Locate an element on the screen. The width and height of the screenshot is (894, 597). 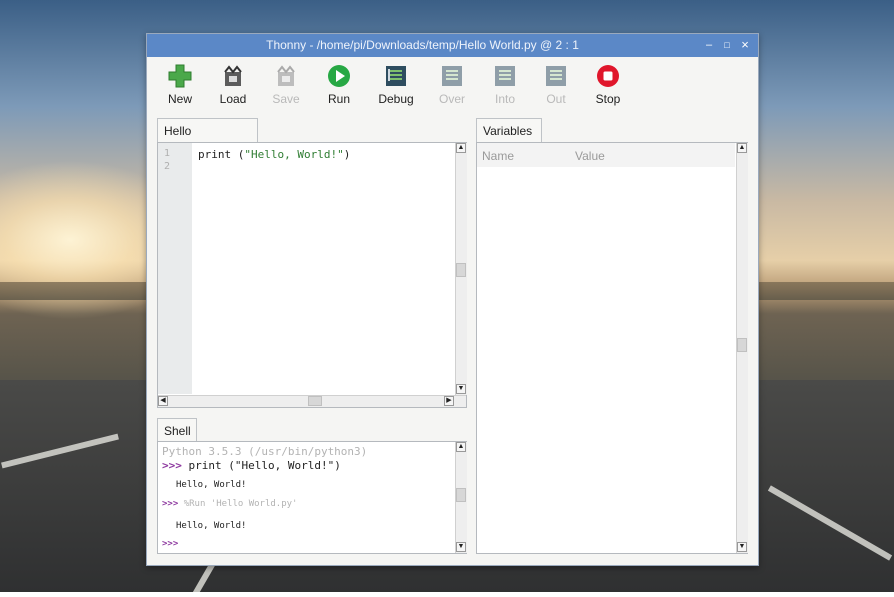
variables-tab-label: Variables is located at coordinates (508, 131).